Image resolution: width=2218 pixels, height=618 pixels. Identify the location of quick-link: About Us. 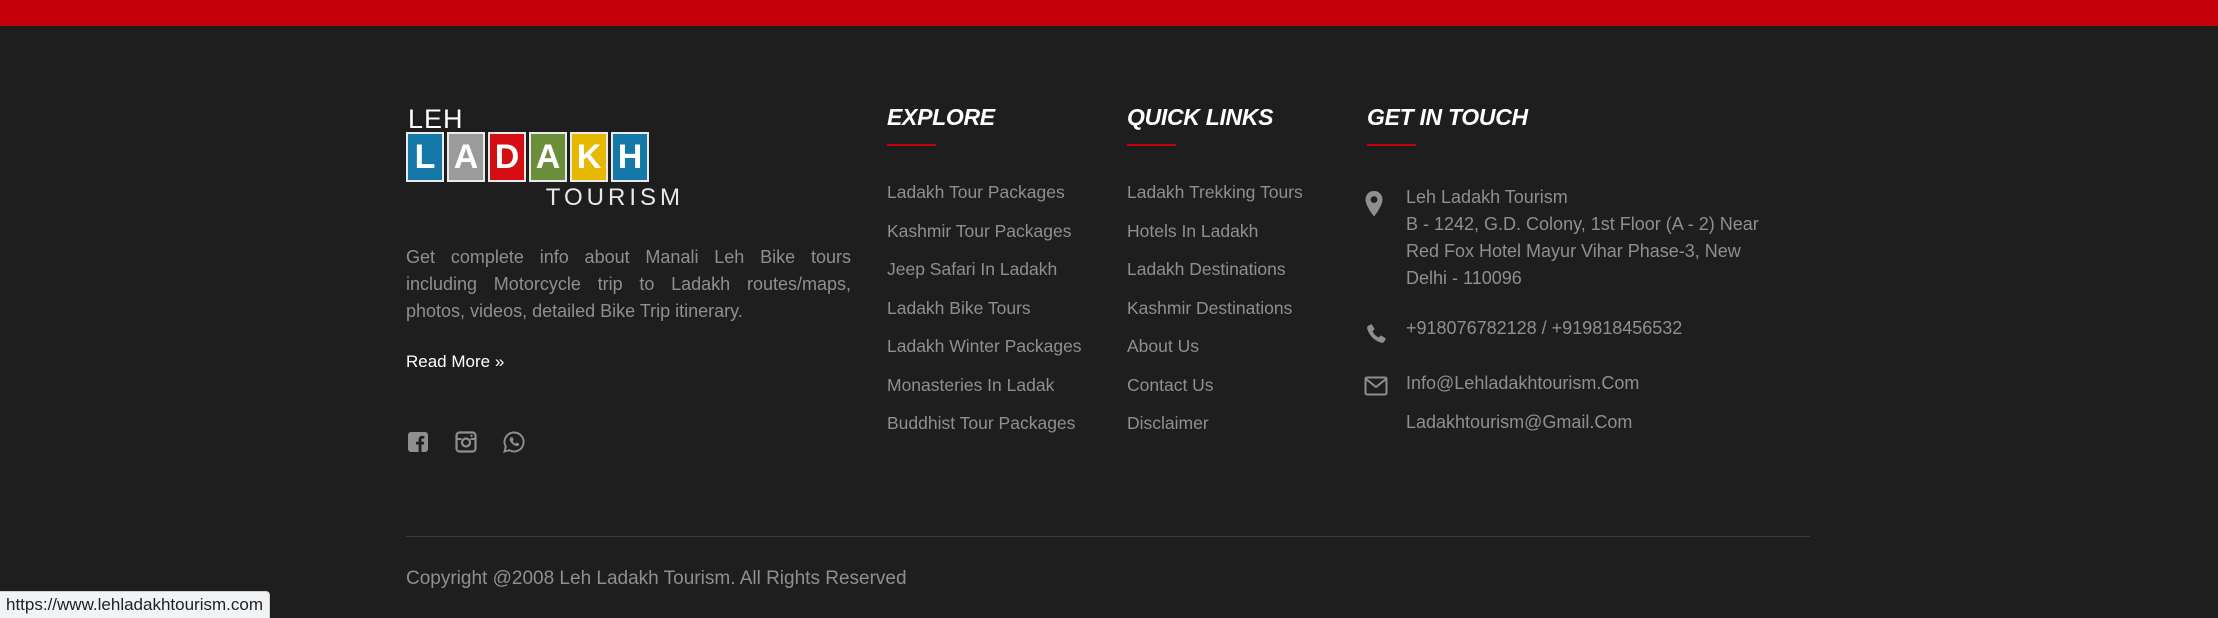
(1215, 354).